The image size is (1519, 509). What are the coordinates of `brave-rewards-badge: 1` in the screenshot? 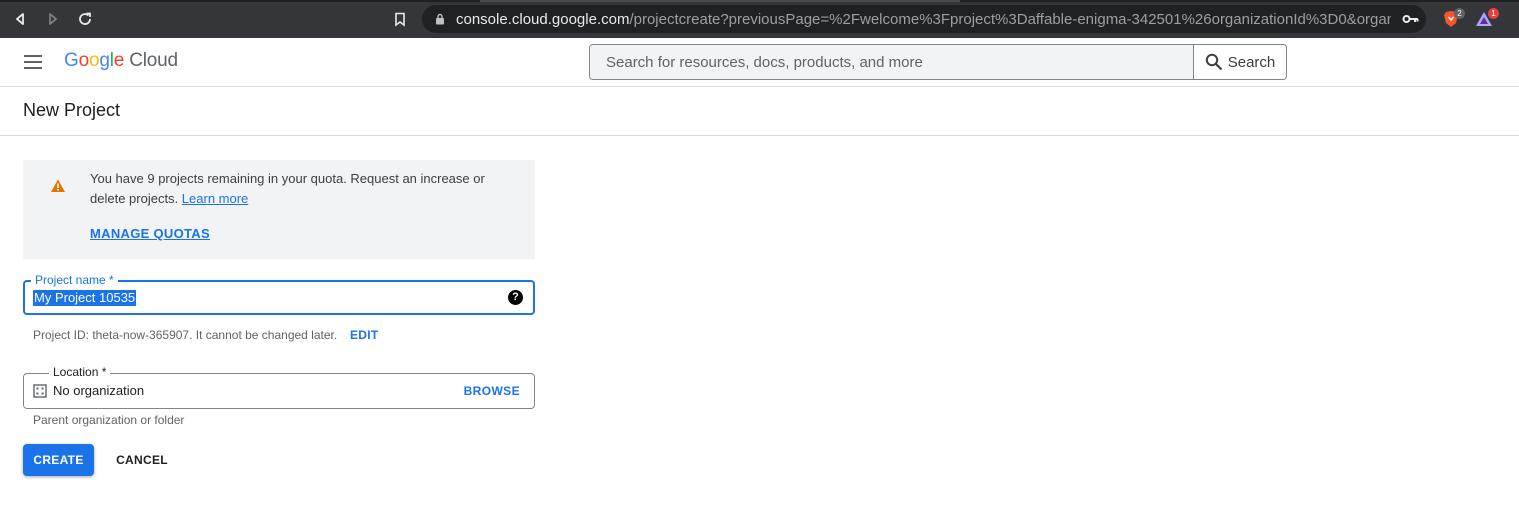 It's located at (1493, 13).